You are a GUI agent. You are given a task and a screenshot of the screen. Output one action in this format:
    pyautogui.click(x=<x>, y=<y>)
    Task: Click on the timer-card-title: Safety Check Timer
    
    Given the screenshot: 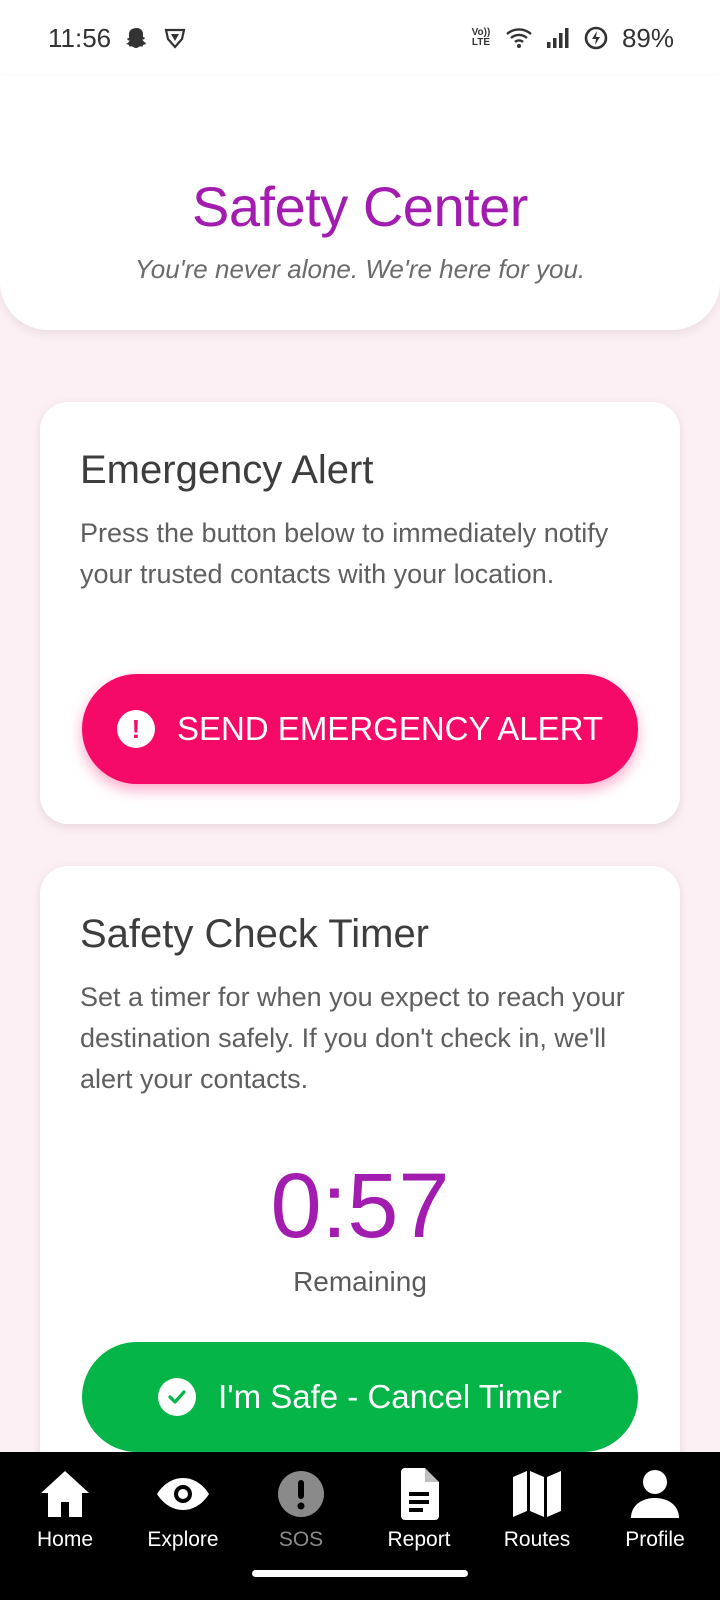 What is the action you would take?
    pyautogui.click(x=255, y=934)
    